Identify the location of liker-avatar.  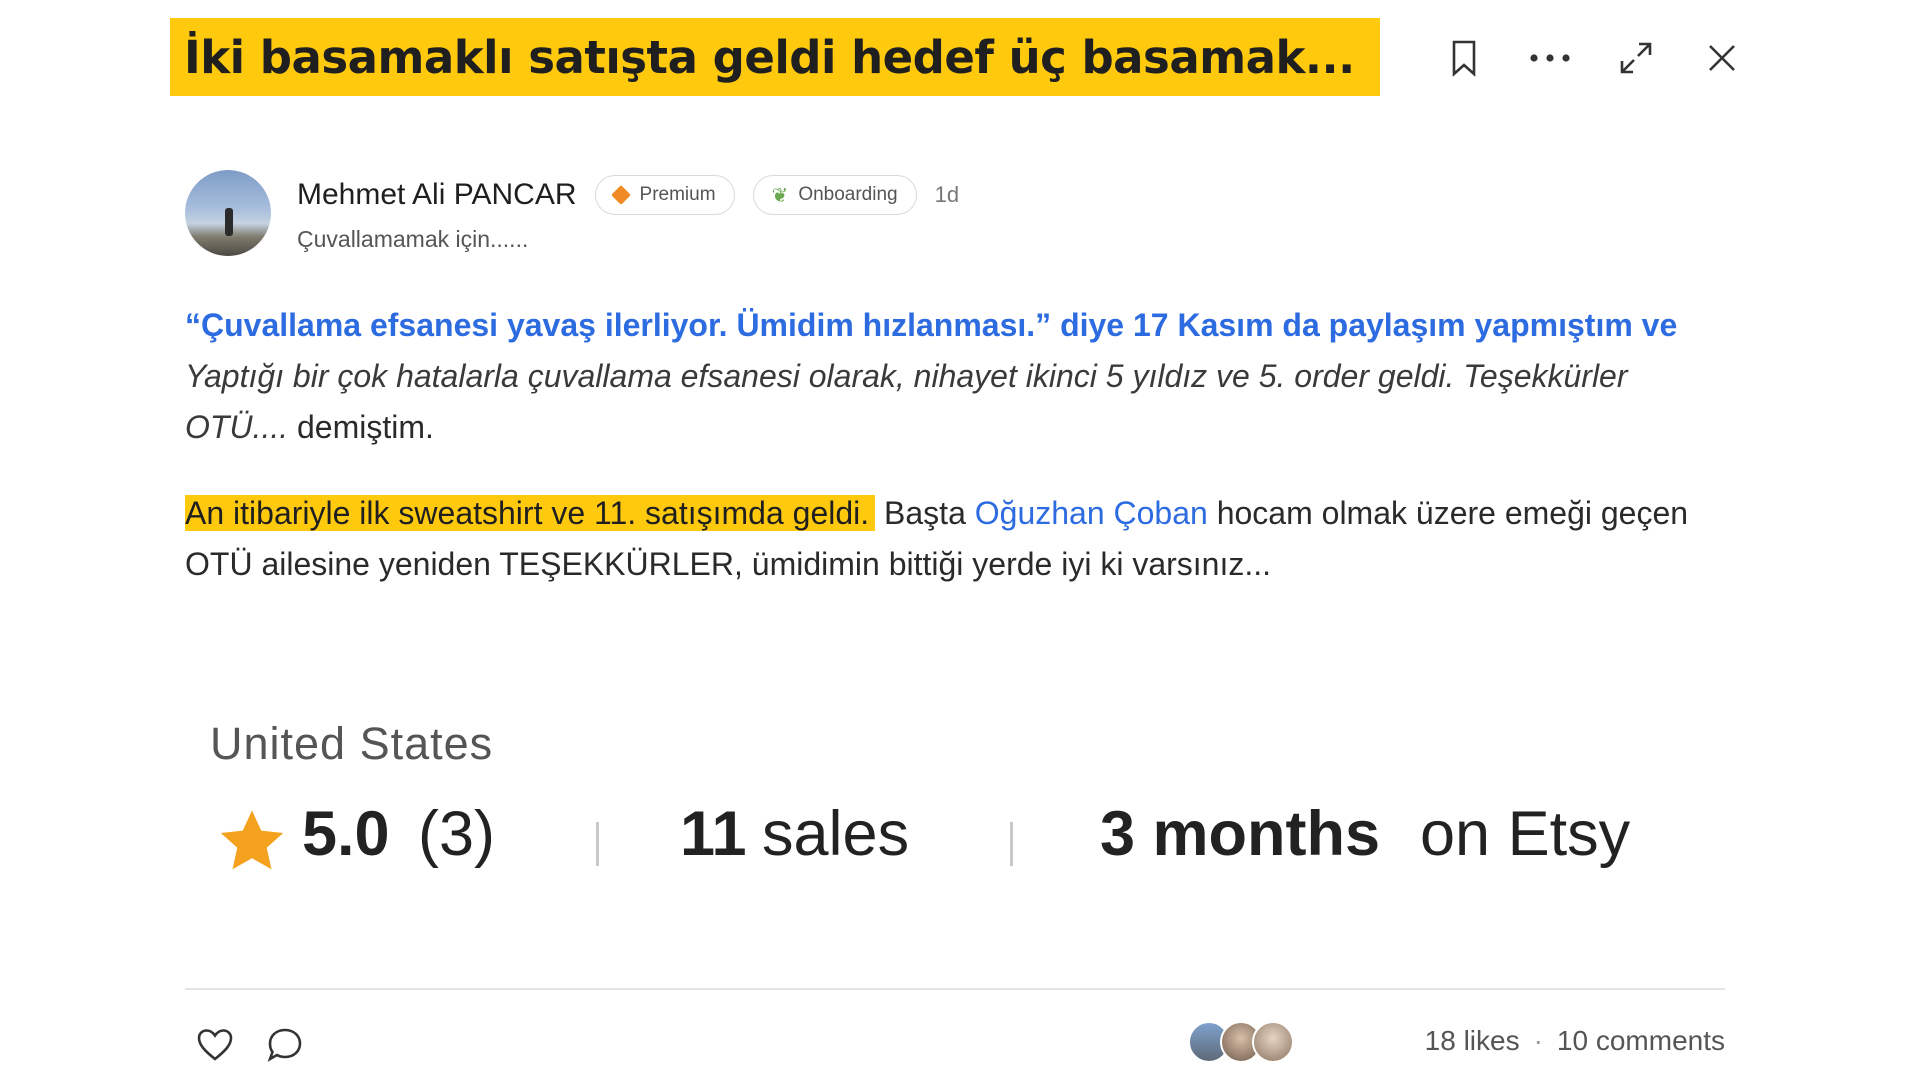
(1273, 1042).